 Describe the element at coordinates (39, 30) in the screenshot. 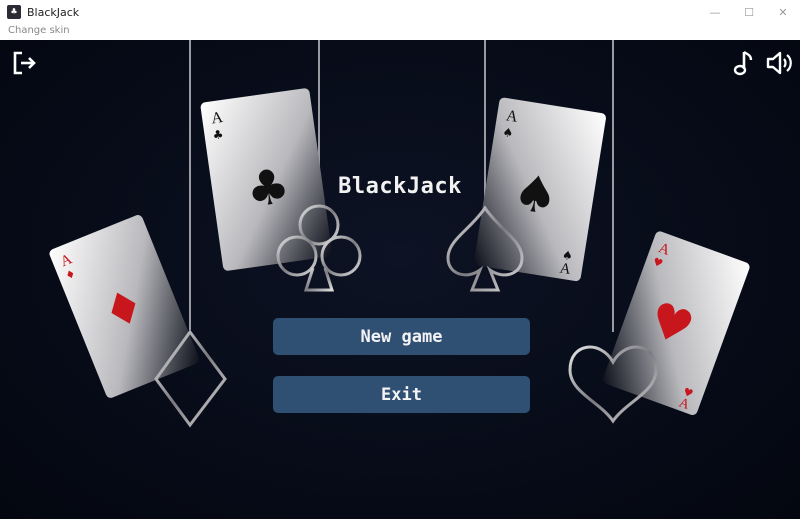

I see `menu-change-skin: Change skin` at that location.